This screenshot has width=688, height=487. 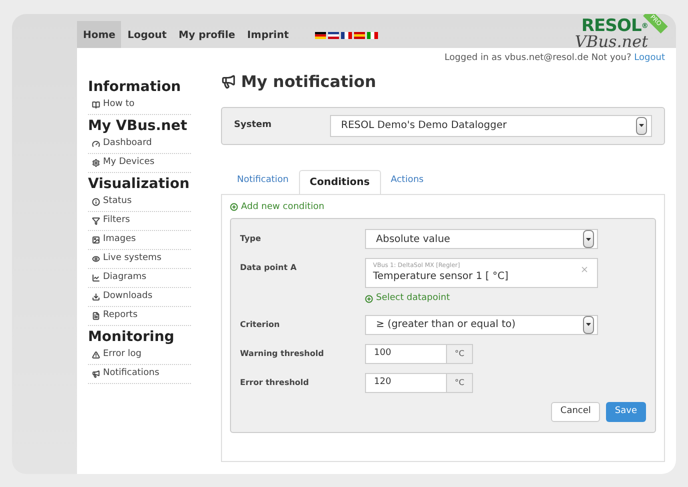 I want to click on logout-link: Logout, so click(x=649, y=58).